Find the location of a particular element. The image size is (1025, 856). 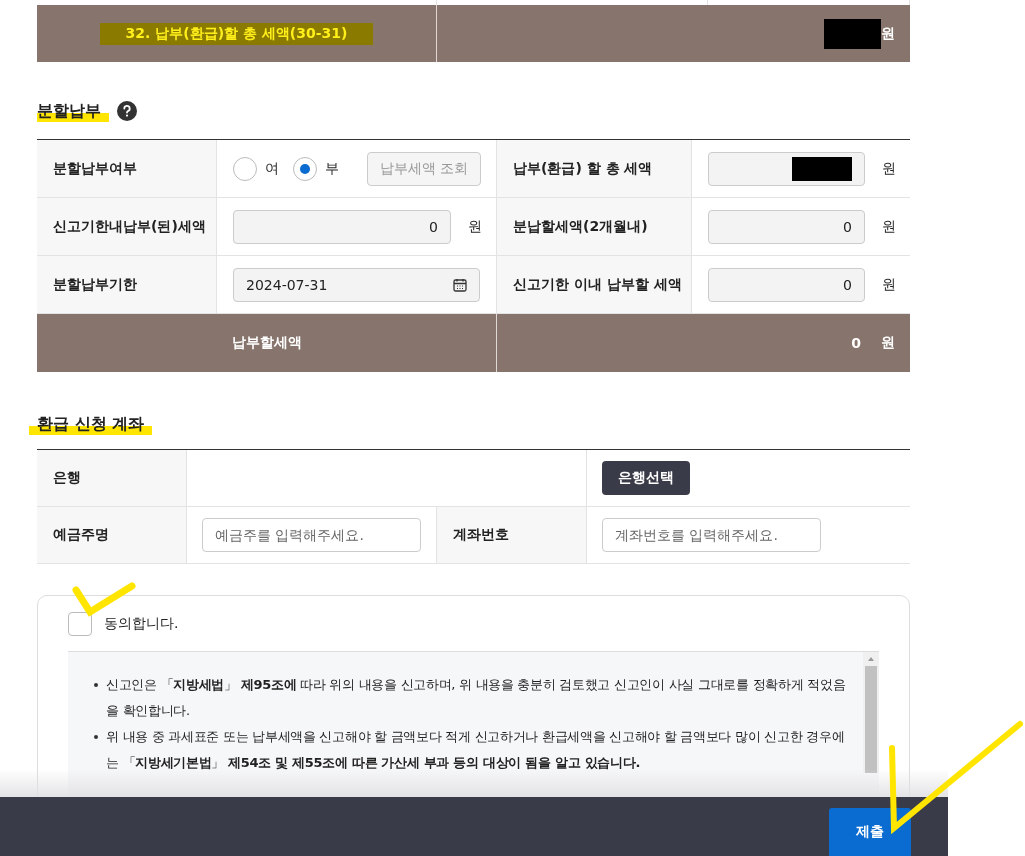

terms-text: 신고인은 「지방세법」 제95조에 따라 위의 내용을 신고하며, 위 내용을 충분히 검토했고 신고인이 사실 그대로를 정확하게 적었음을 확인합니다. is located at coordinates (476, 698).